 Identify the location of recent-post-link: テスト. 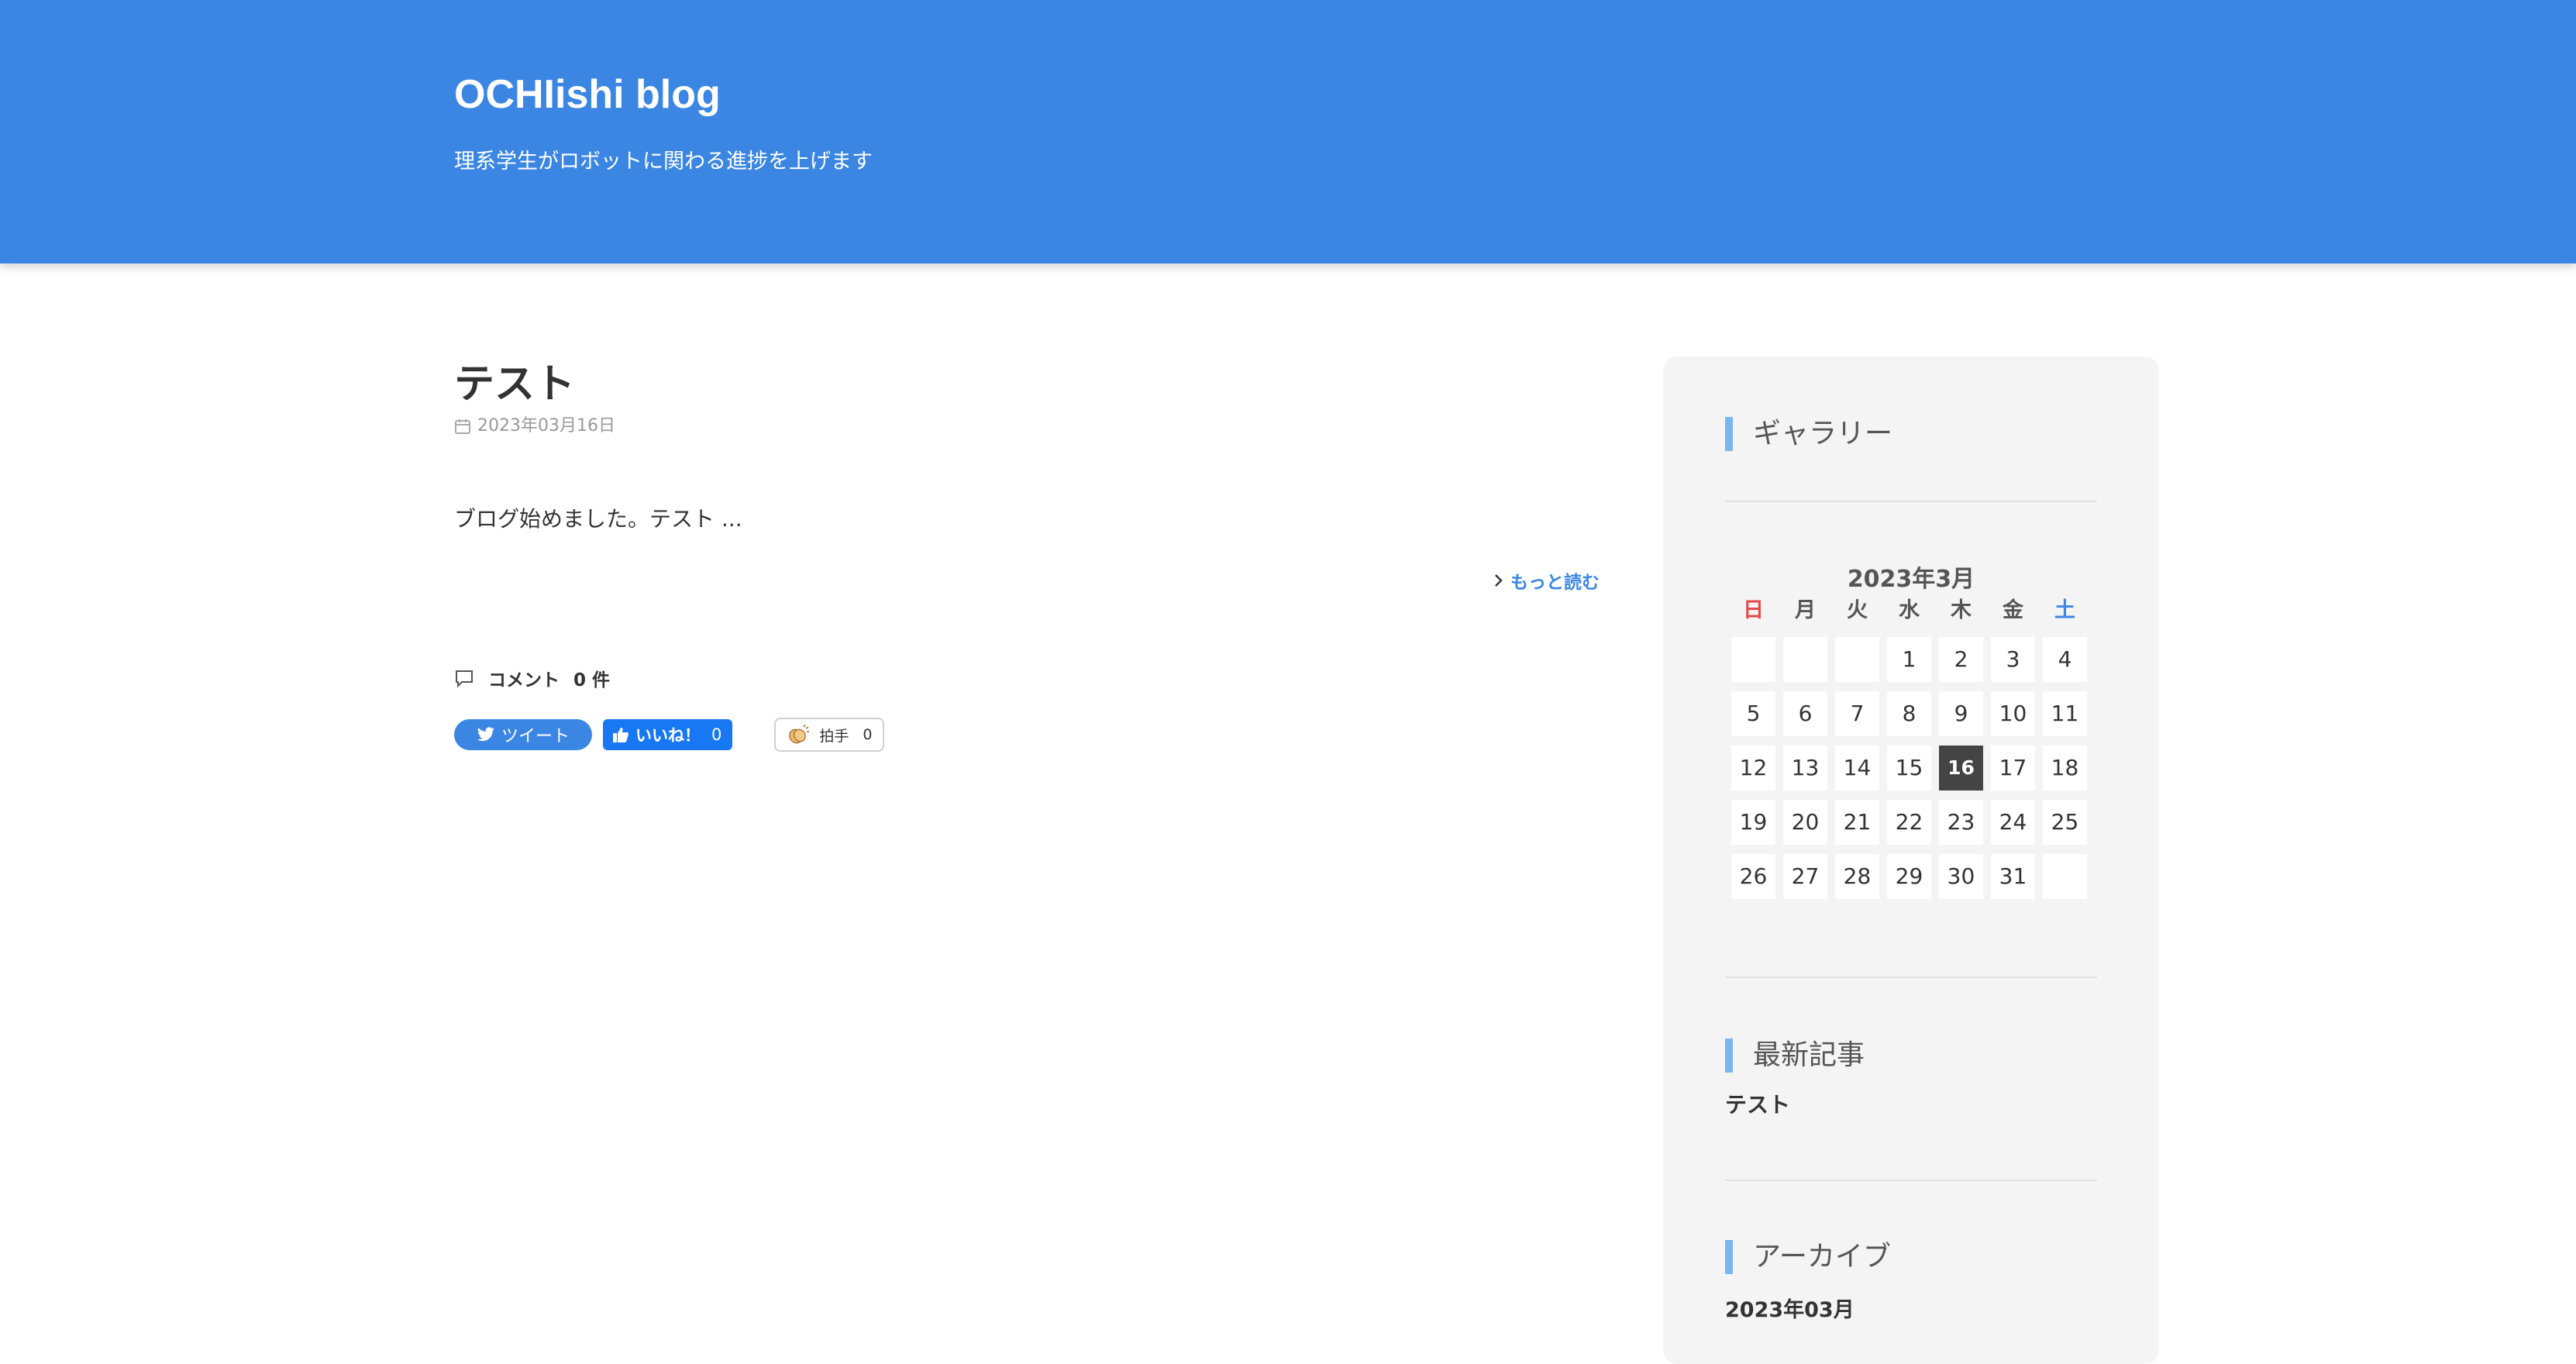
(1911, 1103).